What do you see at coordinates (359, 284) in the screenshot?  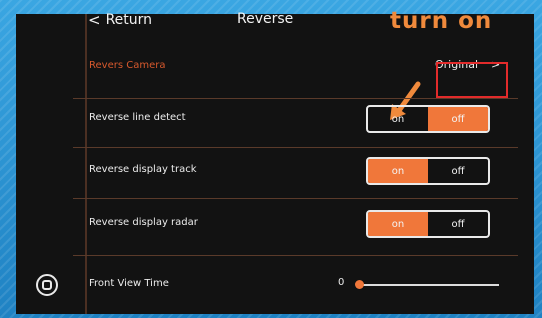 I see `slider-knob` at bounding box center [359, 284].